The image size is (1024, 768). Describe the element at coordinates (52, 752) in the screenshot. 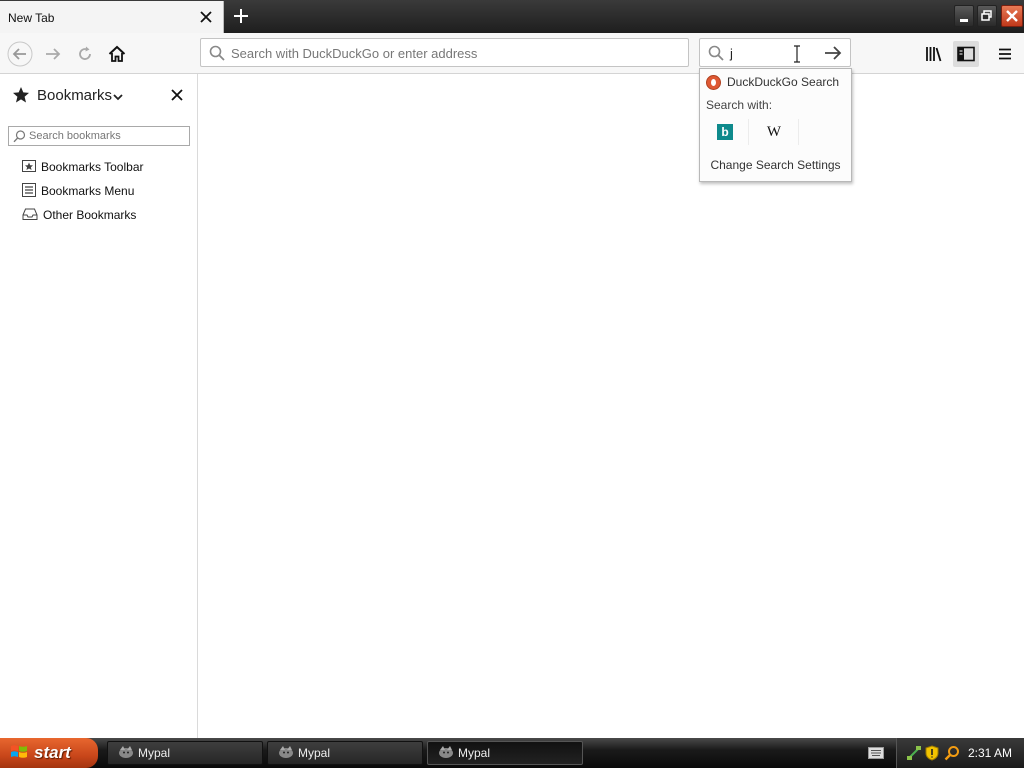

I see `start-label: start` at that location.